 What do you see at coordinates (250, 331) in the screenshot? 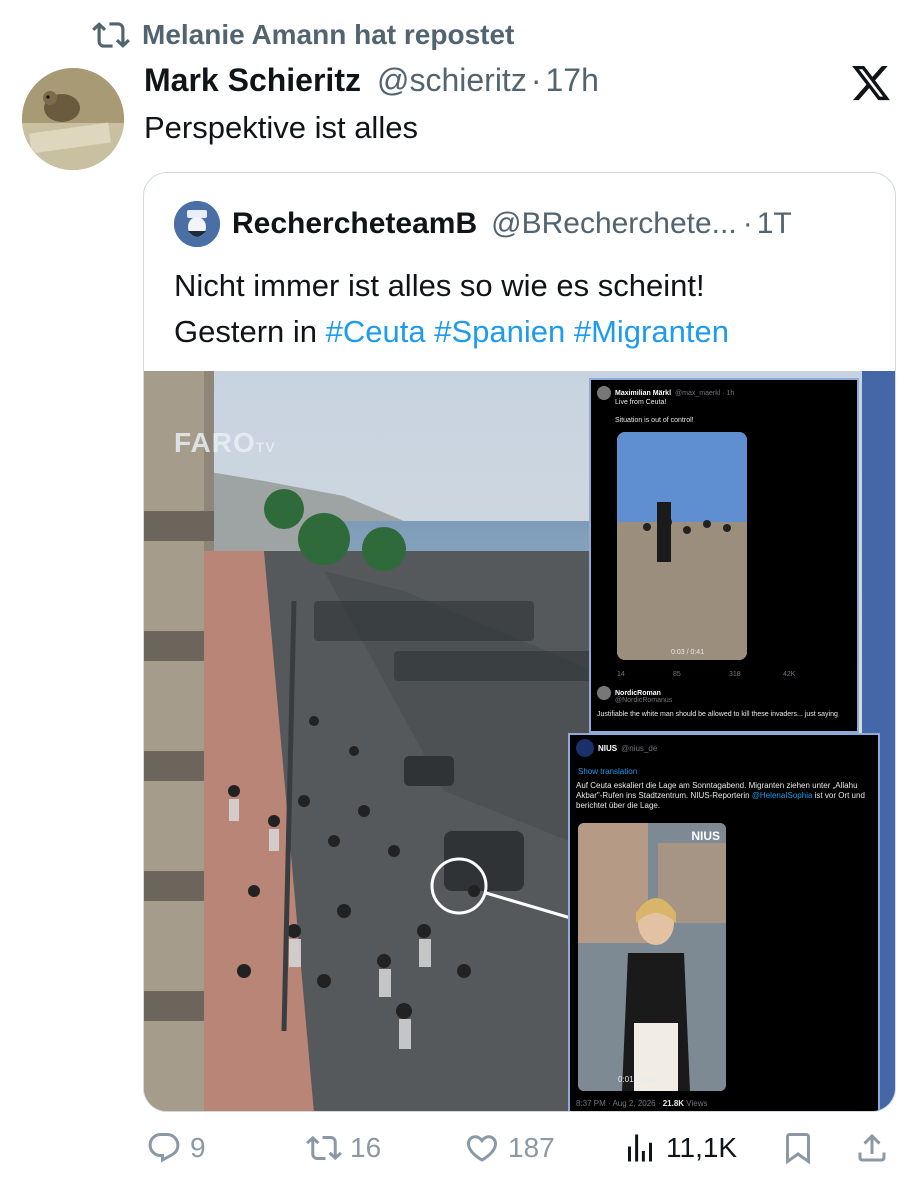
I see `quoted-text-prefix: Gestern in` at bounding box center [250, 331].